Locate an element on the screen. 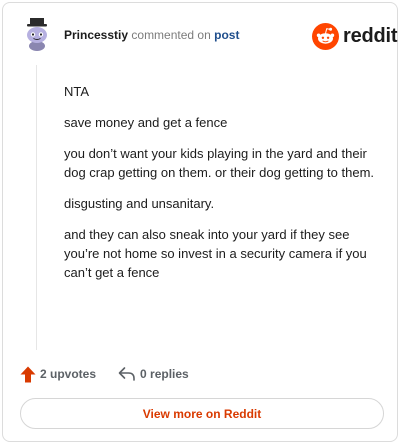  comment-paragraph: NTA is located at coordinates (77, 91).